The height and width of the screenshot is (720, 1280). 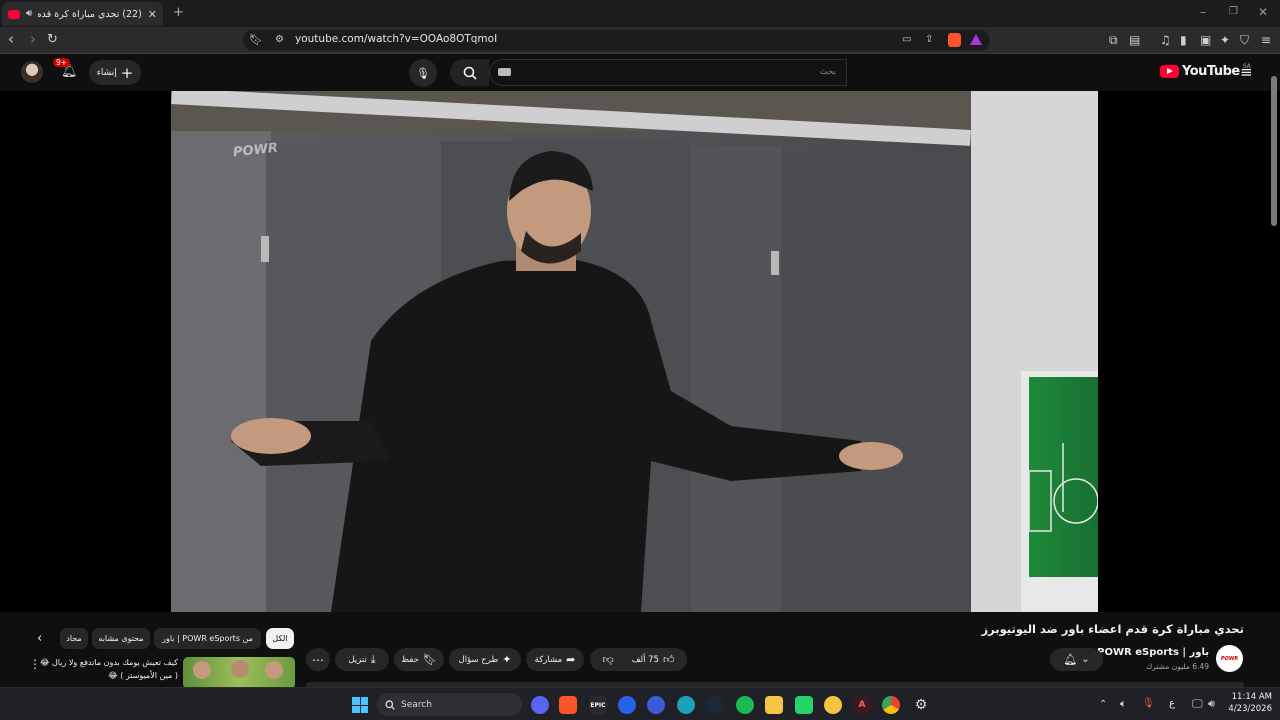 What do you see at coordinates (1197, 704) in the screenshot?
I see `network-icon: 🖵︎` at bounding box center [1197, 704].